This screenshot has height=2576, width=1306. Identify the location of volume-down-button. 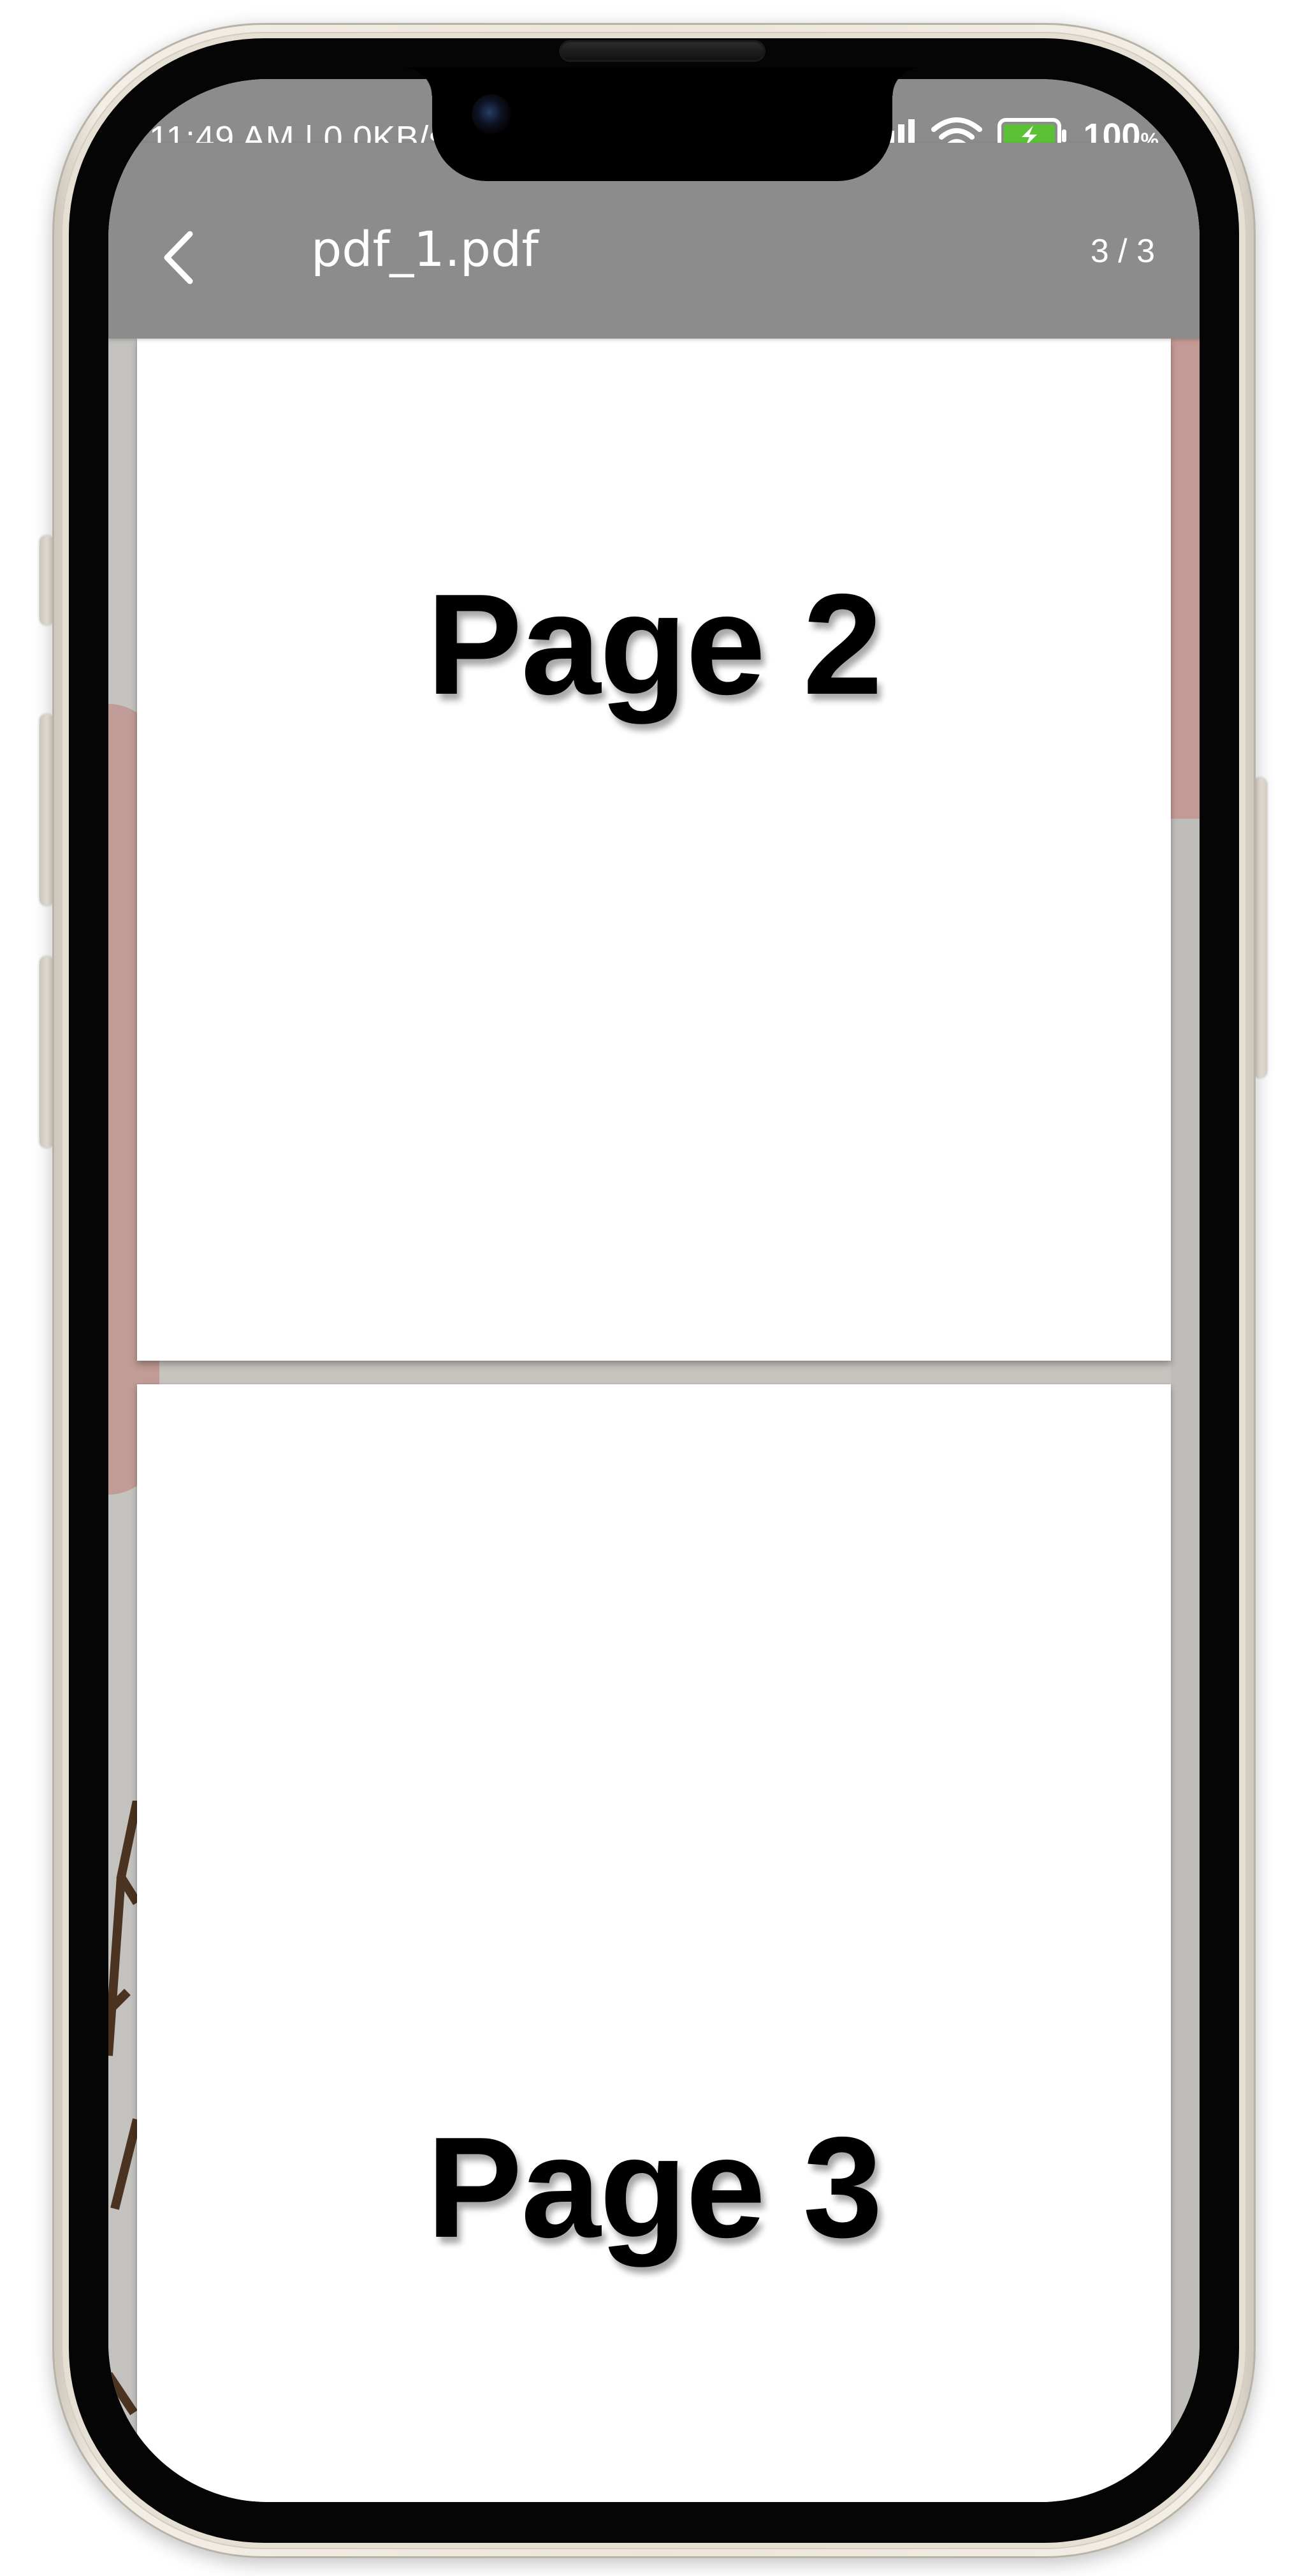
(47, 1052).